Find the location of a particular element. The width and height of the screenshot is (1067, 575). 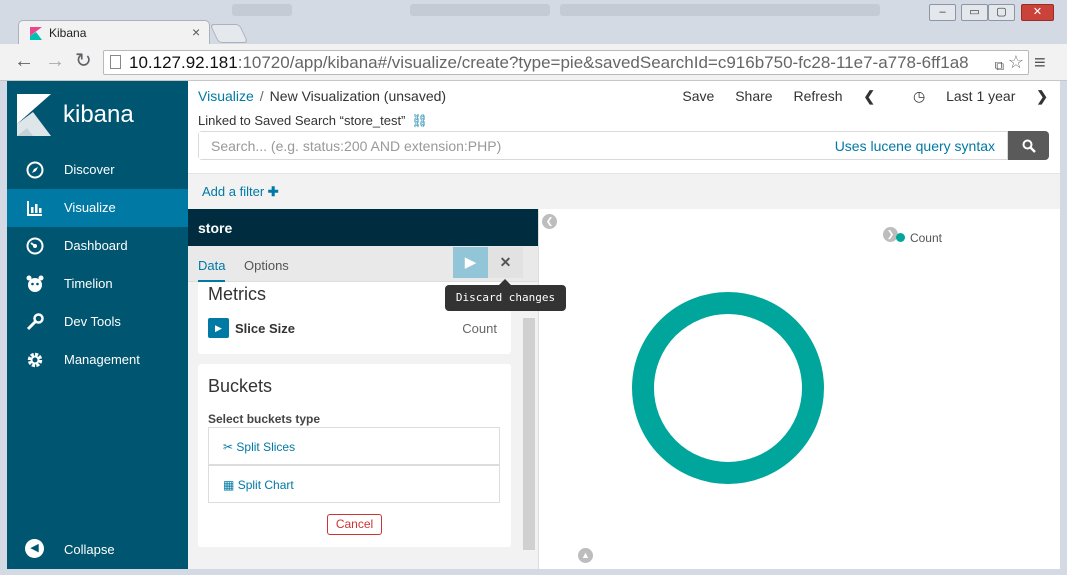

sidebar-item-label: Timelion is located at coordinates (88, 283).